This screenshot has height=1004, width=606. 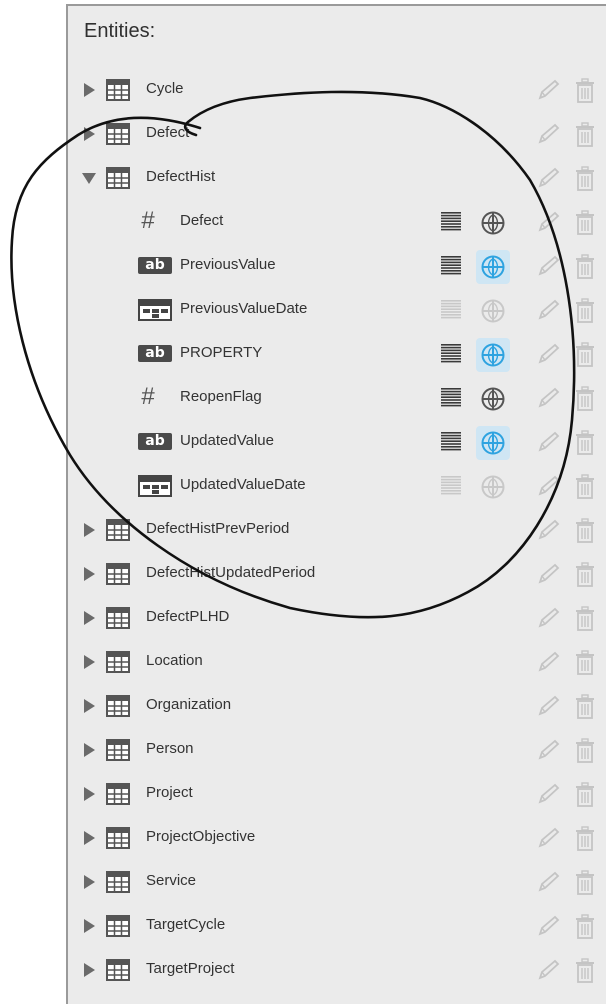 What do you see at coordinates (337, 310) in the screenshot?
I see `field-row: PreviousValueDate` at bounding box center [337, 310].